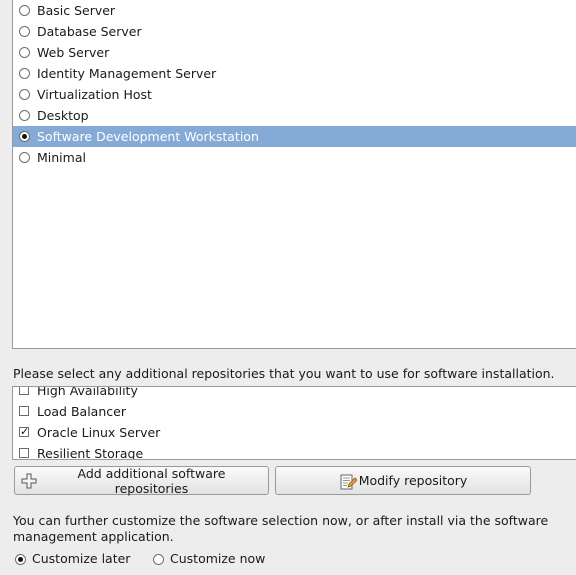 The height and width of the screenshot is (575, 576). I want to click on repo-resilient-storage: Resilient Storage, so click(294, 451).